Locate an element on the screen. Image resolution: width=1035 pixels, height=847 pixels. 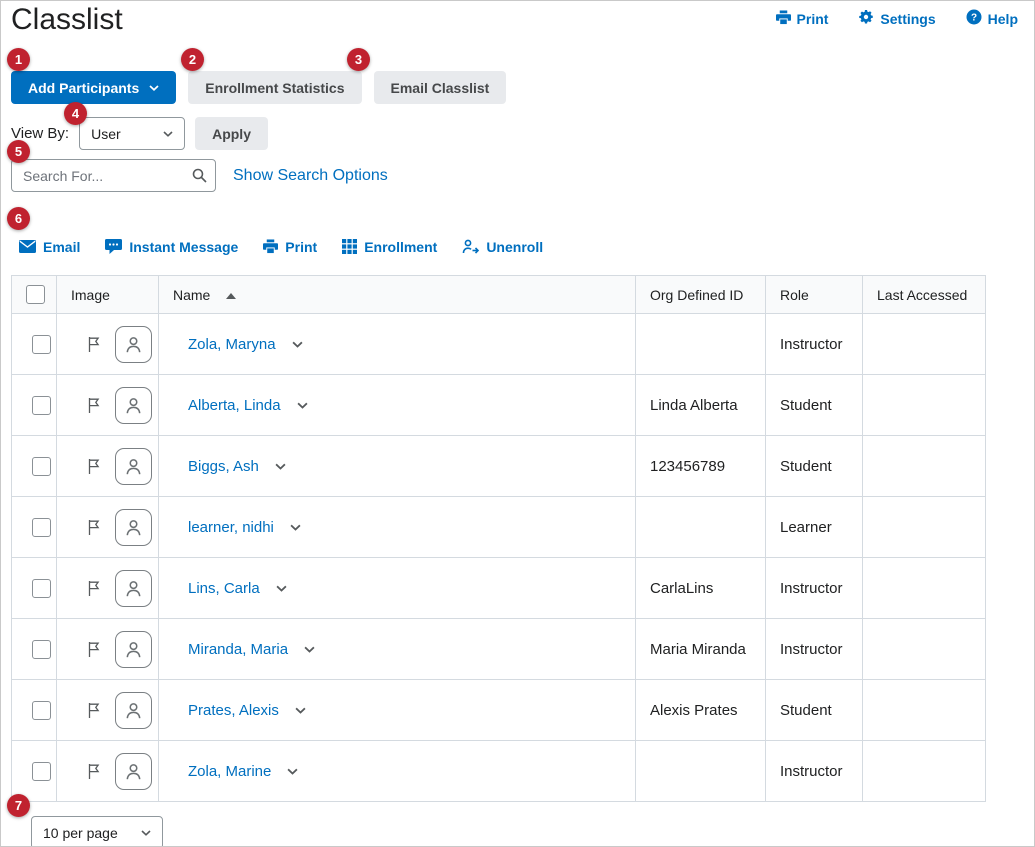
apply-button: Apply is located at coordinates (231, 133).